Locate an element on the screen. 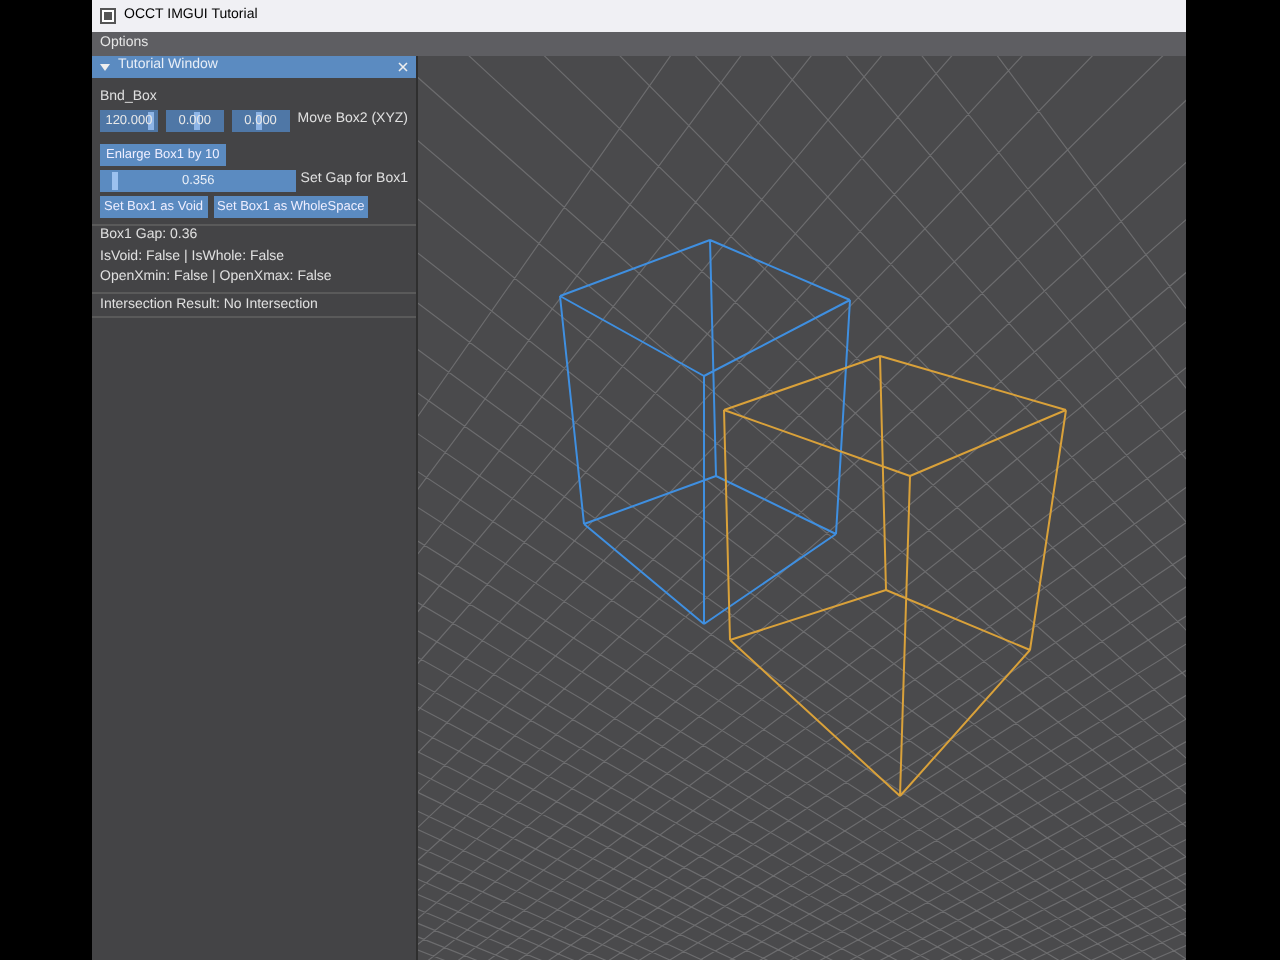  close-icon is located at coordinates (403, 67).